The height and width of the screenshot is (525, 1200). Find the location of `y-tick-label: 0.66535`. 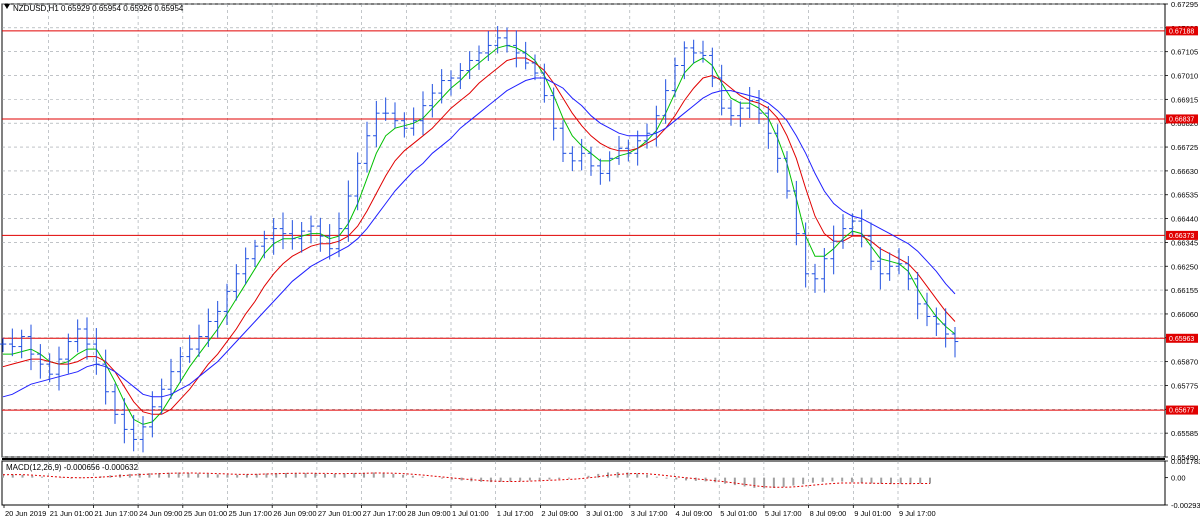

y-tick-label: 0.66535 is located at coordinates (1184, 195).